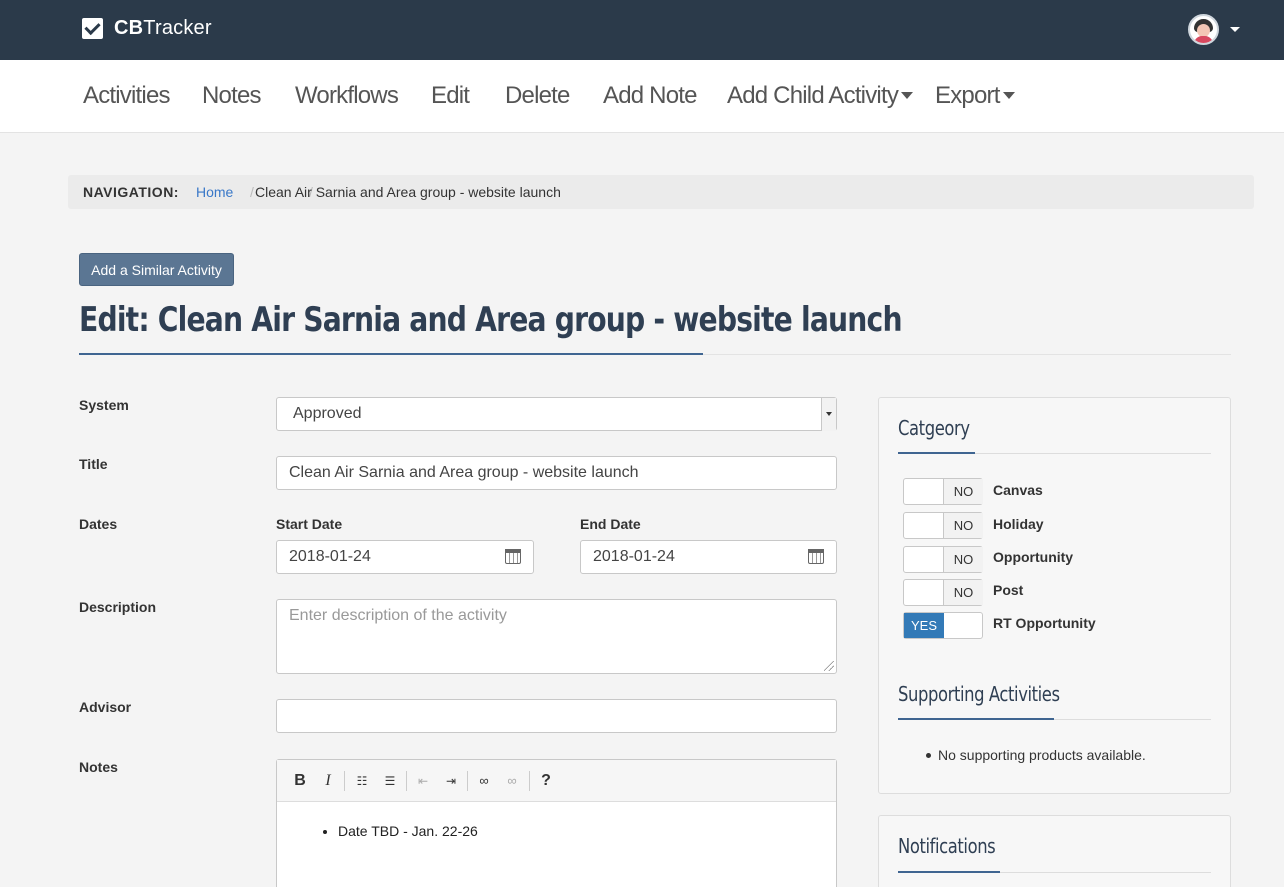  Describe the element at coordinates (390, 781) in the screenshot. I see `bulleted-list-icon: ☰` at that location.